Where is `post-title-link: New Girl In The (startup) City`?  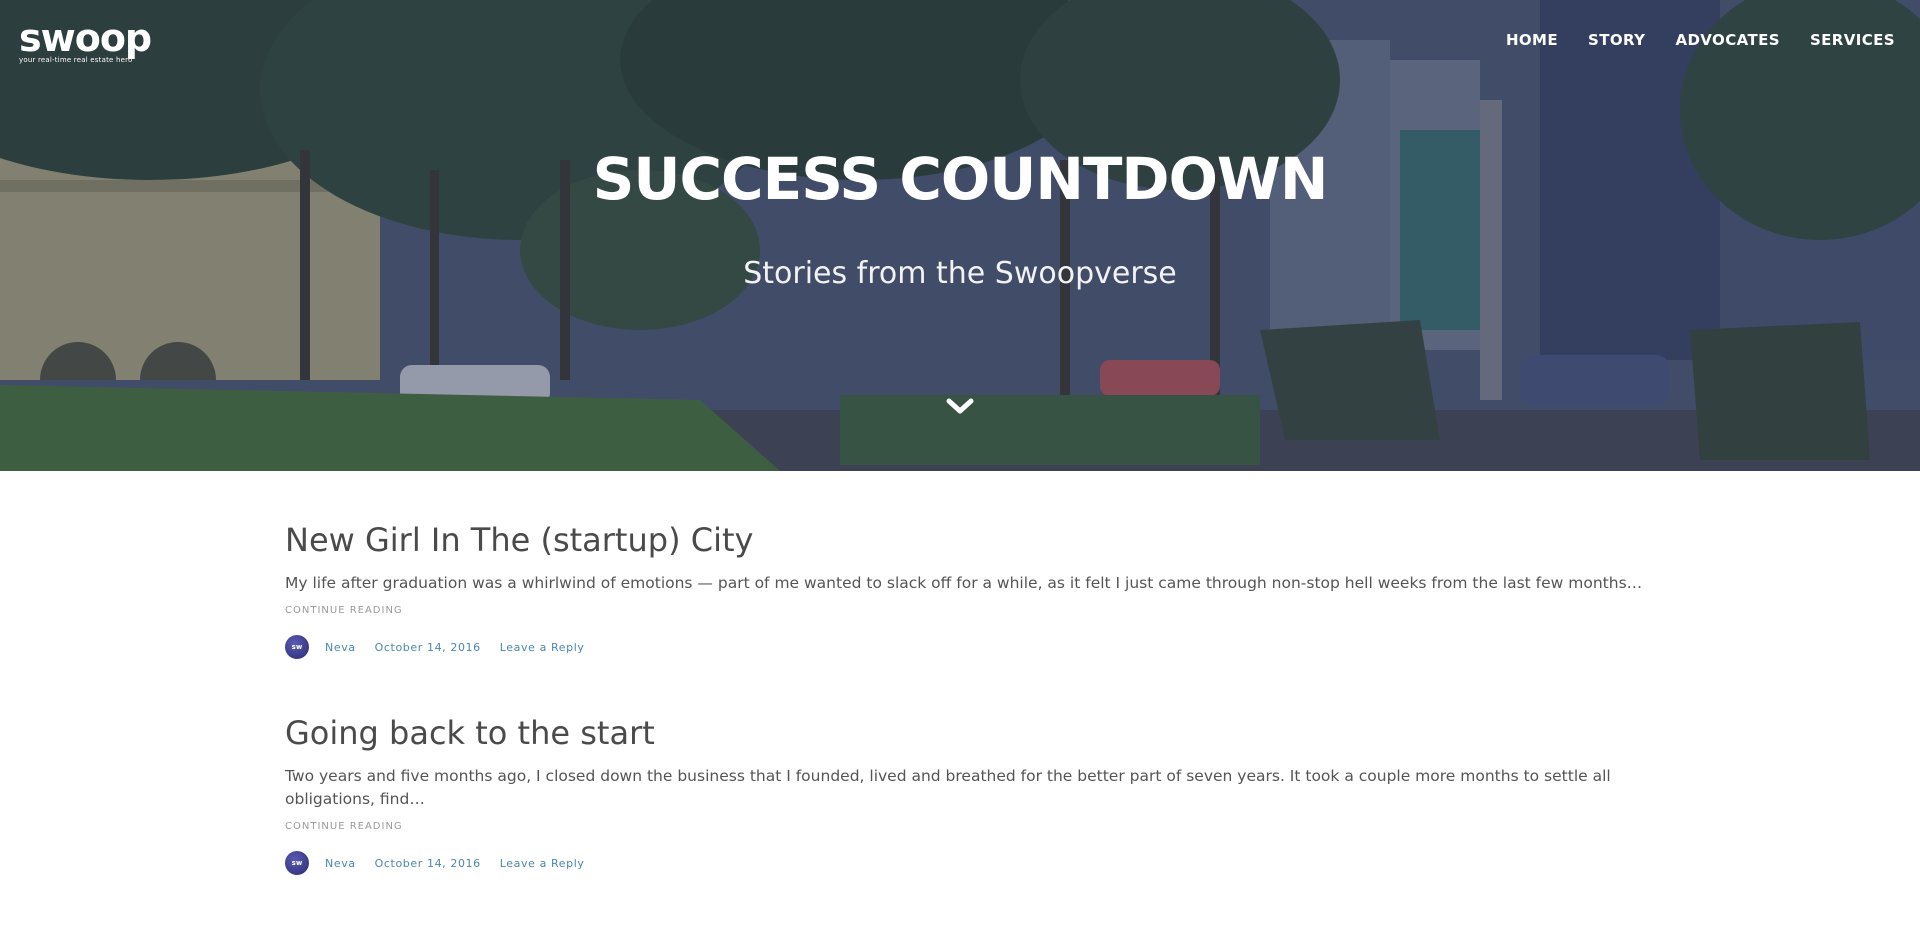
post-title-link: New Girl In The (startup) City is located at coordinates (970, 540).